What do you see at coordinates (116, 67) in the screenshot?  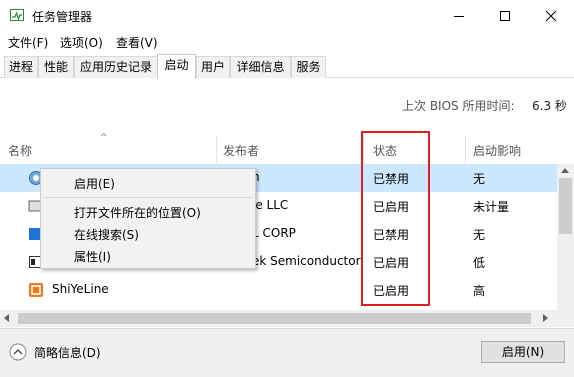 I see `tab-app-history: 应用历史记录` at bounding box center [116, 67].